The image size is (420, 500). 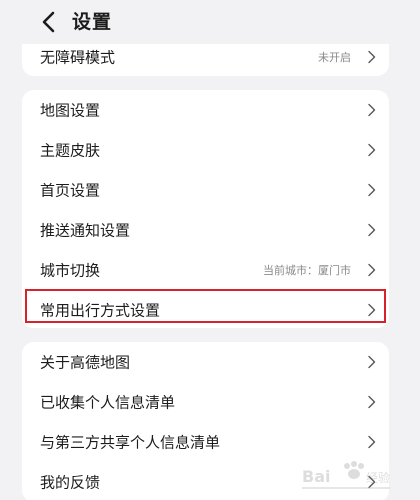 What do you see at coordinates (70, 270) in the screenshot?
I see `settings-item-label: 城市切换` at bounding box center [70, 270].